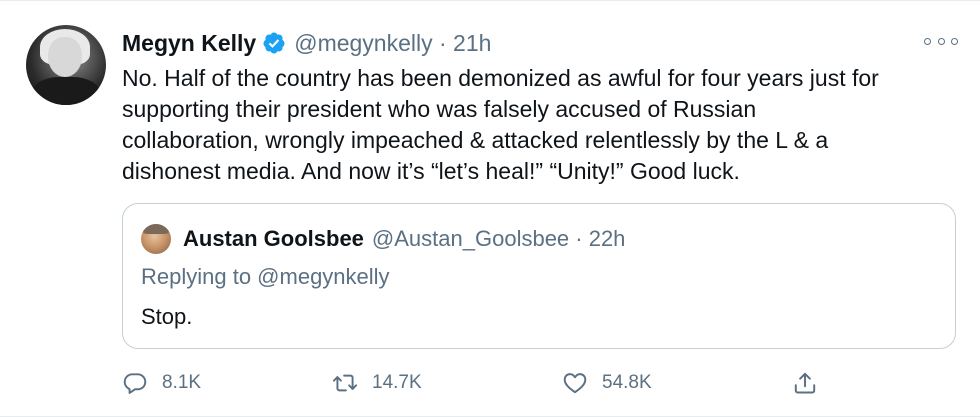 The width and height of the screenshot is (980, 417). What do you see at coordinates (627, 382) in the screenshot?
I see `like-count: 54.8K` at bounding box center [627, 382].